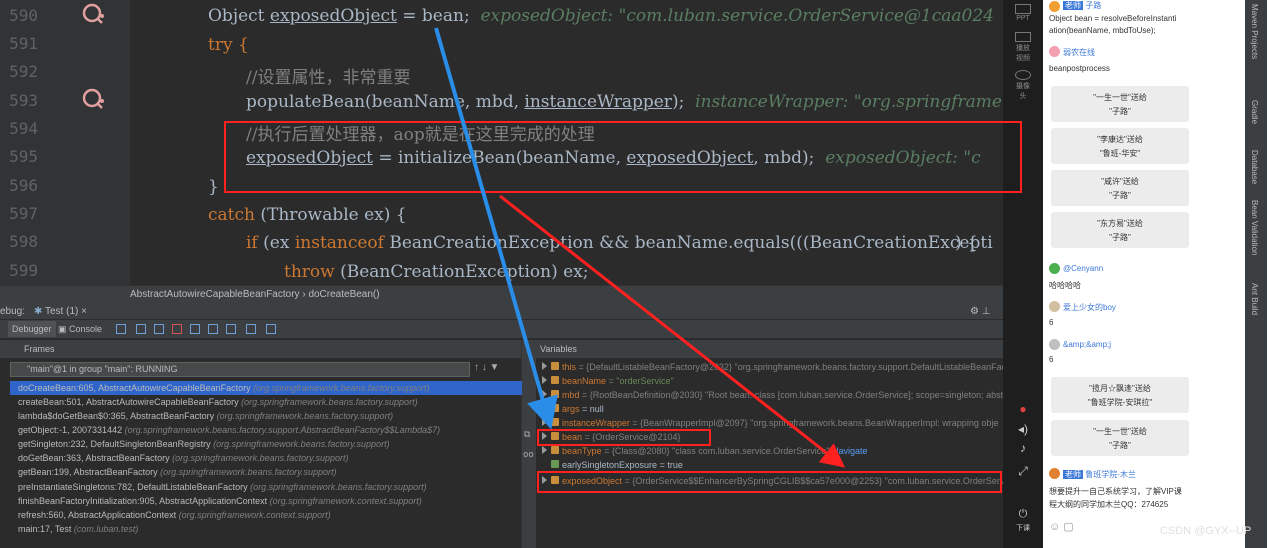 Image resolution: width=1270 pixels, height=548 pixels. I want to click on chat-message: 想要提升一自己系统学习，了解VIP课, so click(1115, 491).